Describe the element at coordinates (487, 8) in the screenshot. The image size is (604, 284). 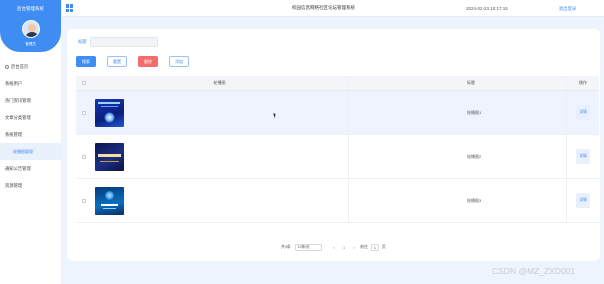
I see `datetime: 2024-02-23 10:17:15` at that location.